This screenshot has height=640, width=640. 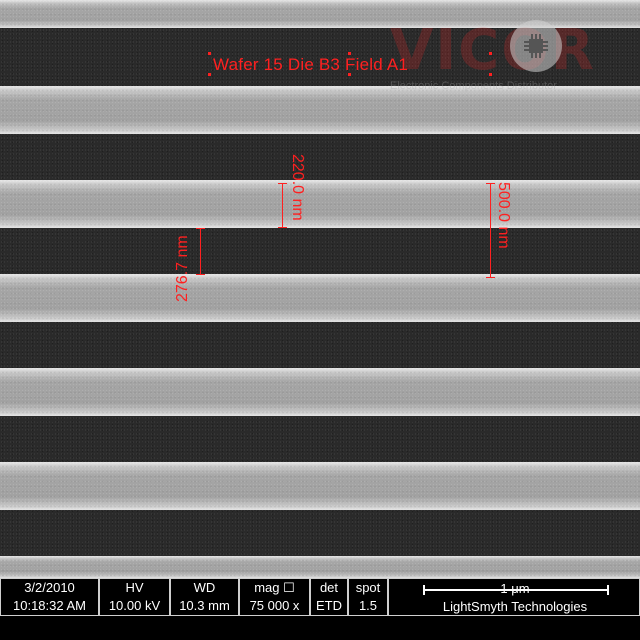 I want to click on measure-label-220: 220.0 nm, so click(x=297, y=187).